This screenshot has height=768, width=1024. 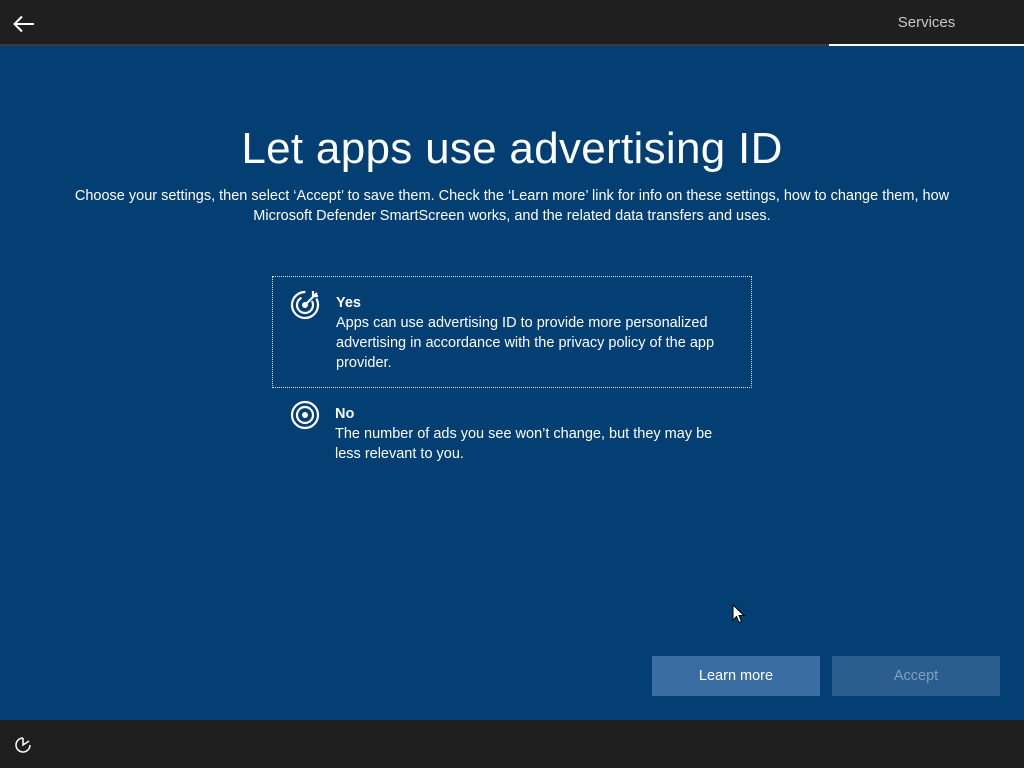 I want to click on ease-of-access-icon, so click(x=23, y=745).